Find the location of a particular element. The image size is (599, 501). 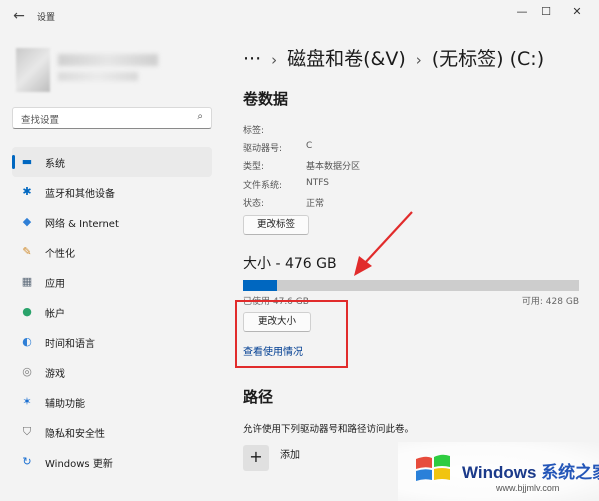

sidebar-item-label: Windows 更新 is located at coordinates (79, 464).